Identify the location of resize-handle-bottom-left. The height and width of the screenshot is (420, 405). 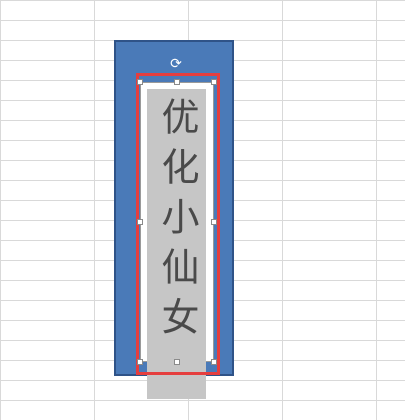
(140, 362).